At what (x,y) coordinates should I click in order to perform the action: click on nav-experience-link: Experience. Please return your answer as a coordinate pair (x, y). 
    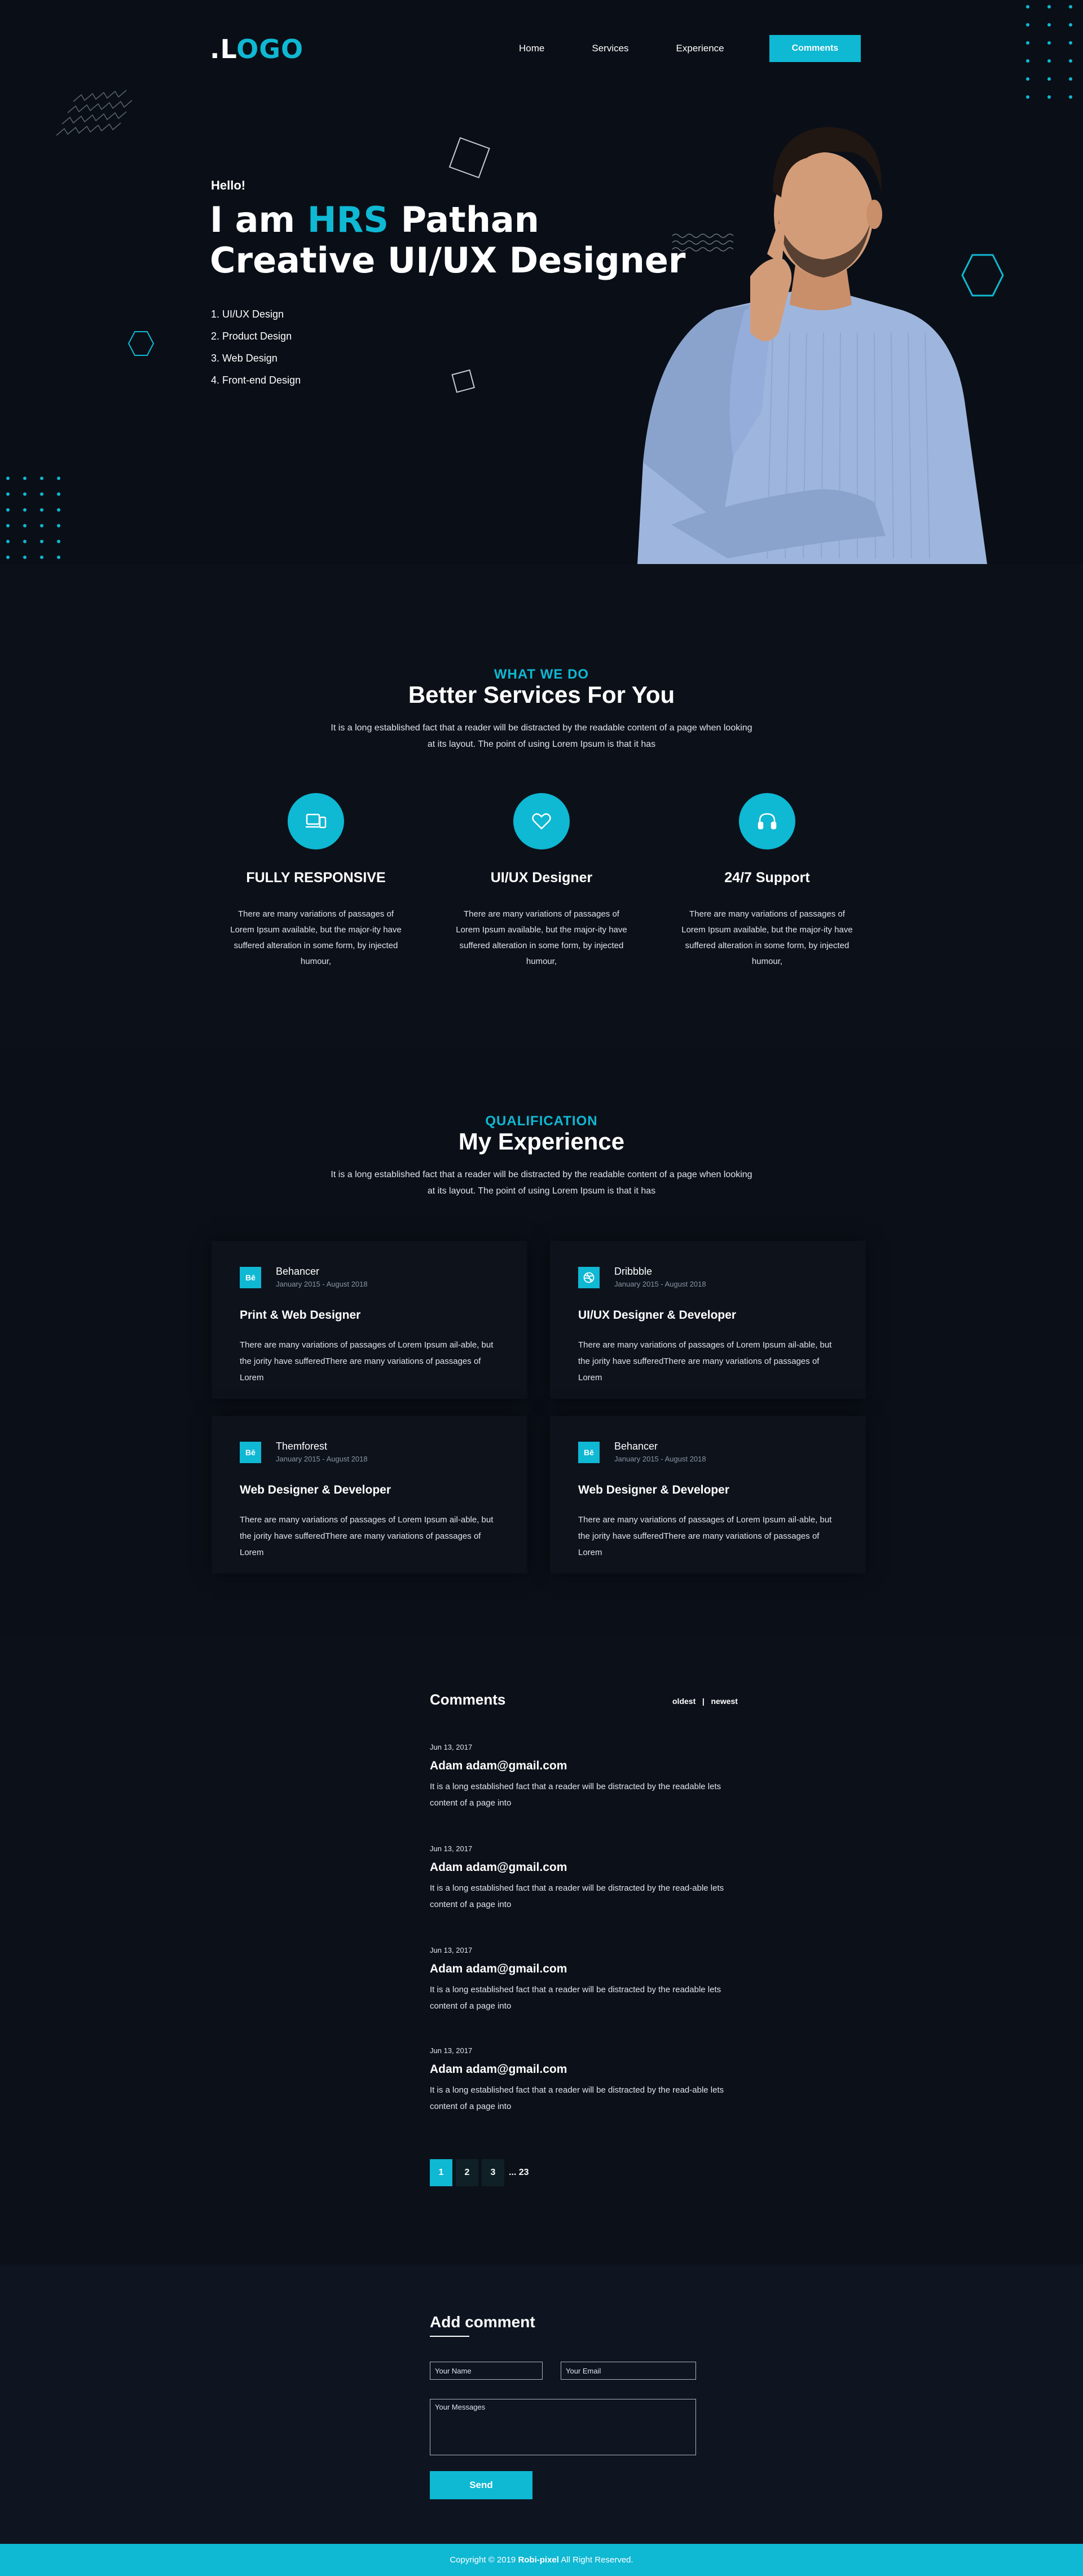
    Looking at the image, I should click on (700, 49).